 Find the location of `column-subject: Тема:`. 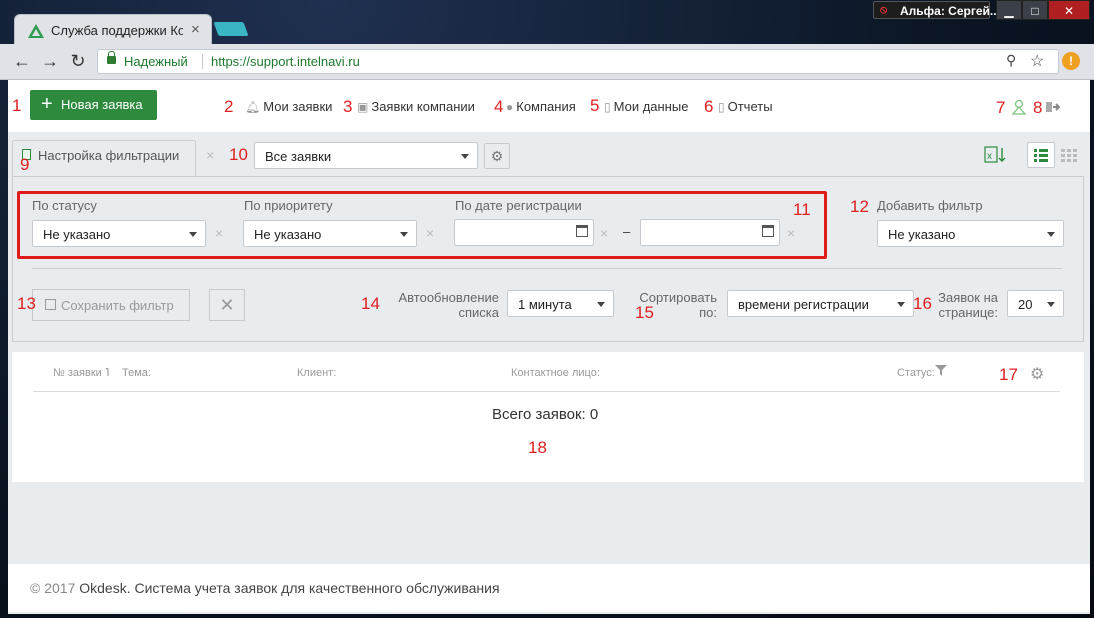

column-subject: Тема: is located at coordinates (136, 373).